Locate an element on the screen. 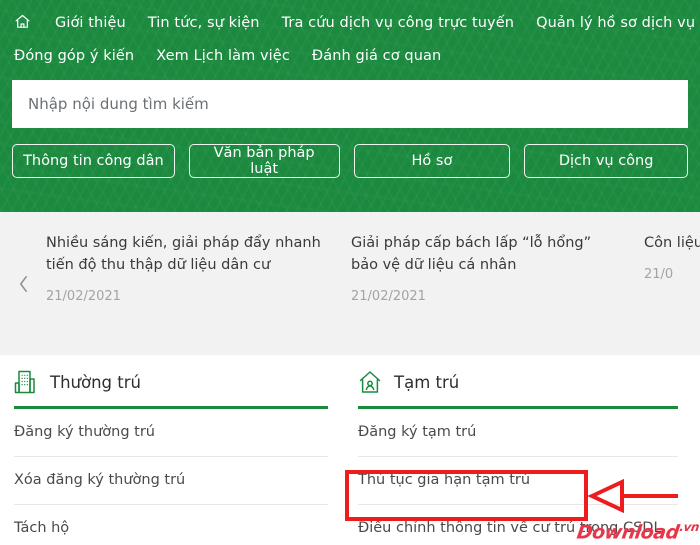 This screenshot has width=700, height=545. service-item-xoa-dang-ky-thuong-tru: Xóa đăng ký thường trú is located at coordinates (171, 481).